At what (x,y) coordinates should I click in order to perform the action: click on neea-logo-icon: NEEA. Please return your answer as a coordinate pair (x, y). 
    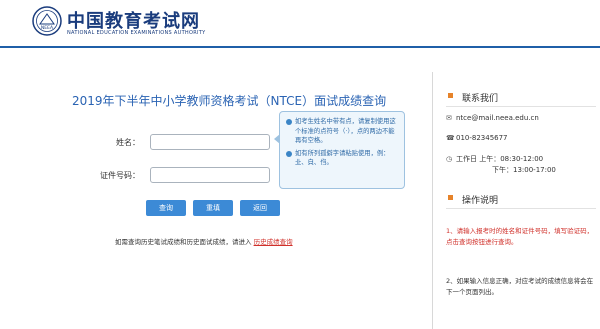
    Looking at the image, I should click on (47, 21).